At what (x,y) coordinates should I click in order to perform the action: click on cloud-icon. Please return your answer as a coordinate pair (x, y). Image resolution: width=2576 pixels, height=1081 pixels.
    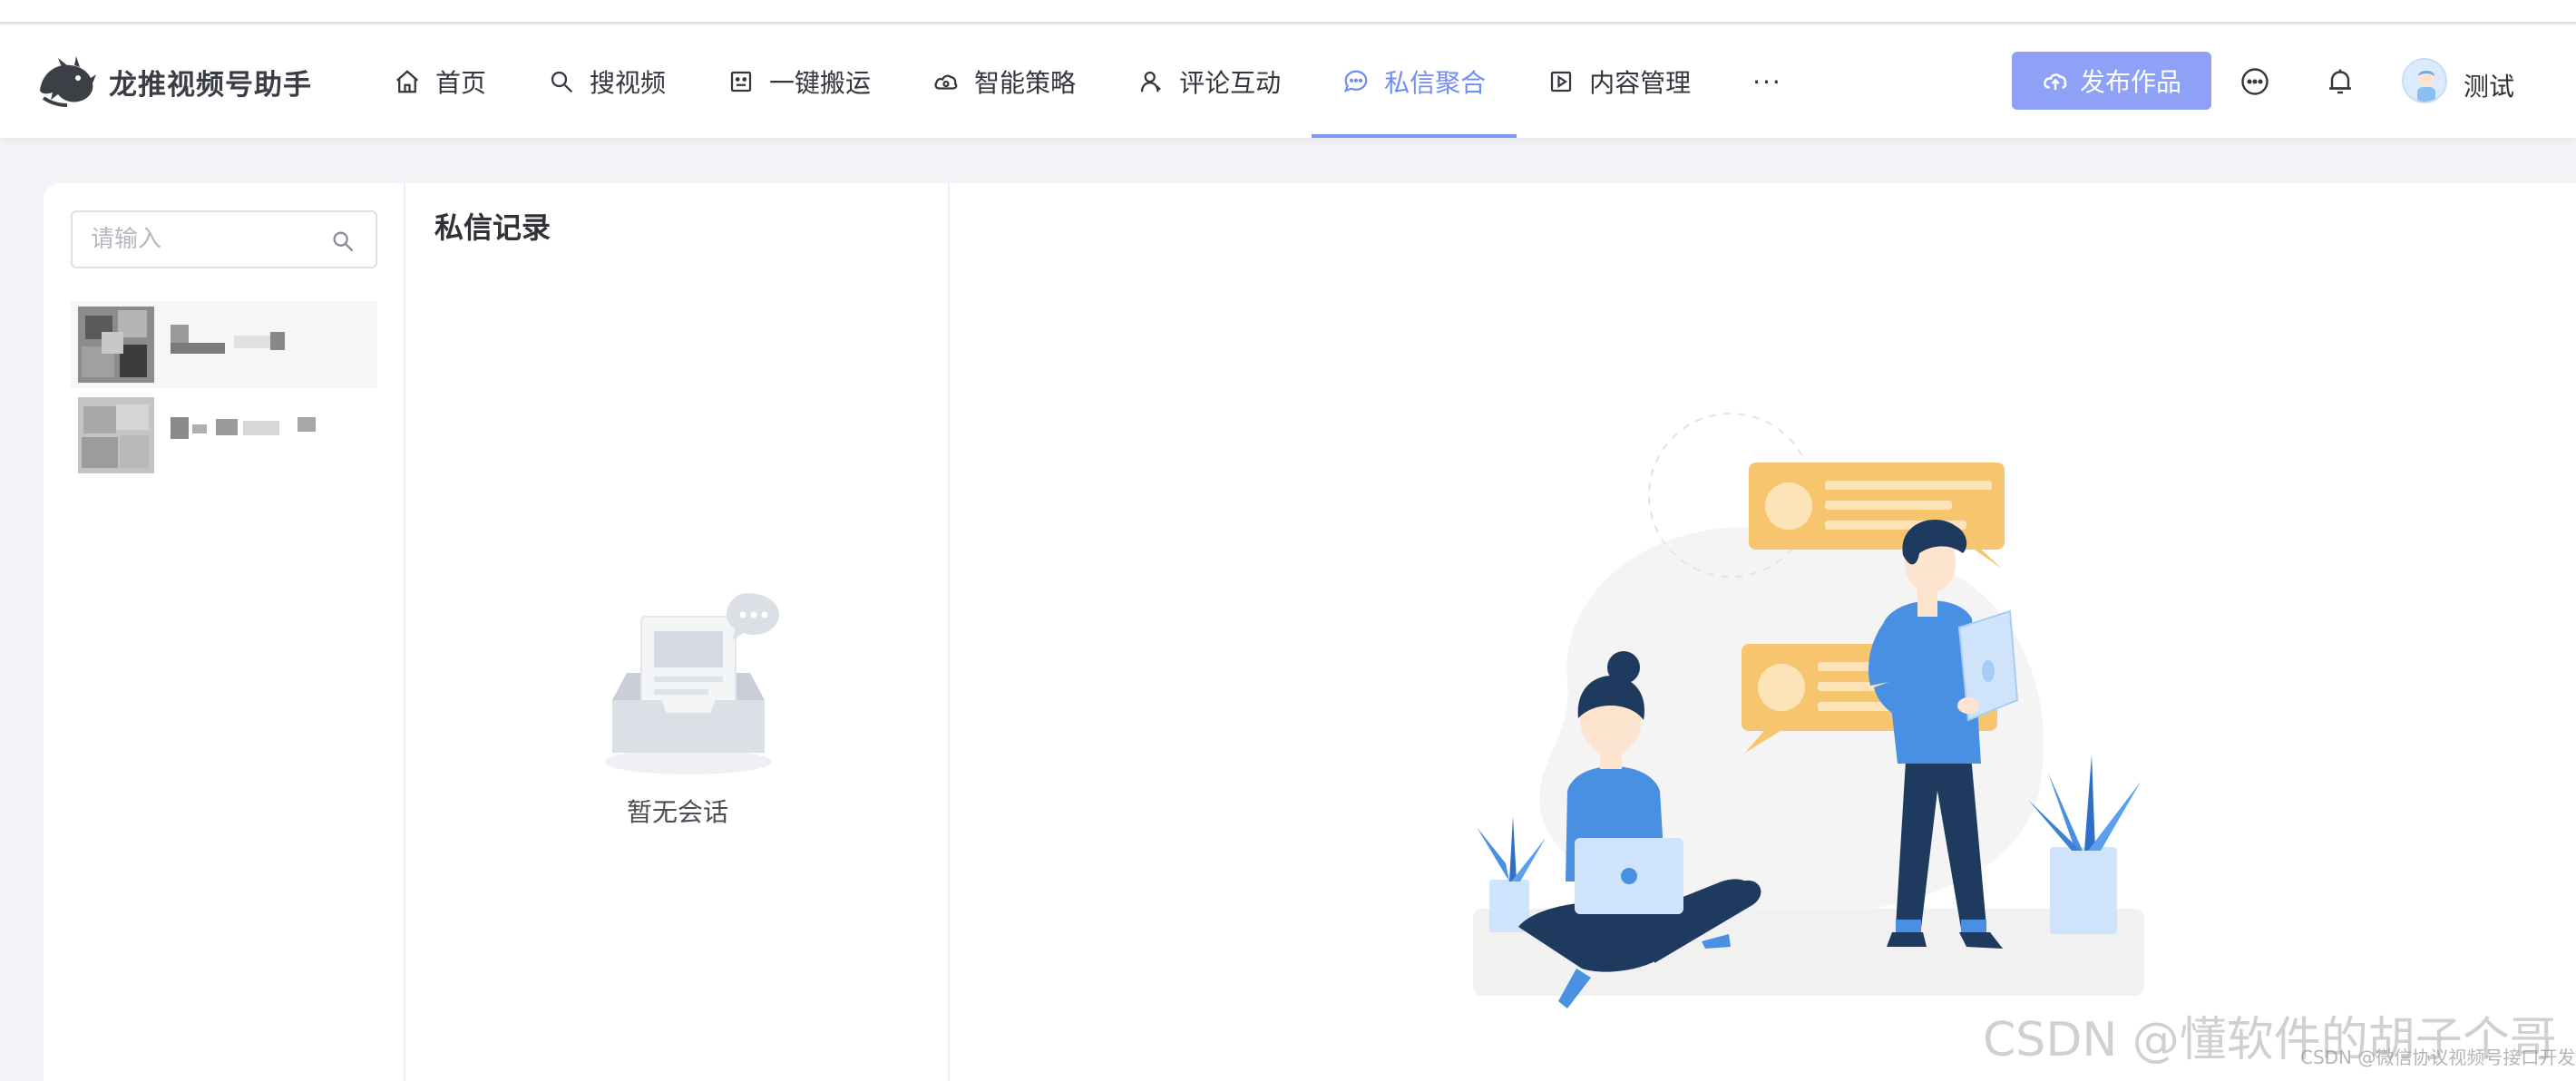
    Looking at the image, I should click on (946, 82).